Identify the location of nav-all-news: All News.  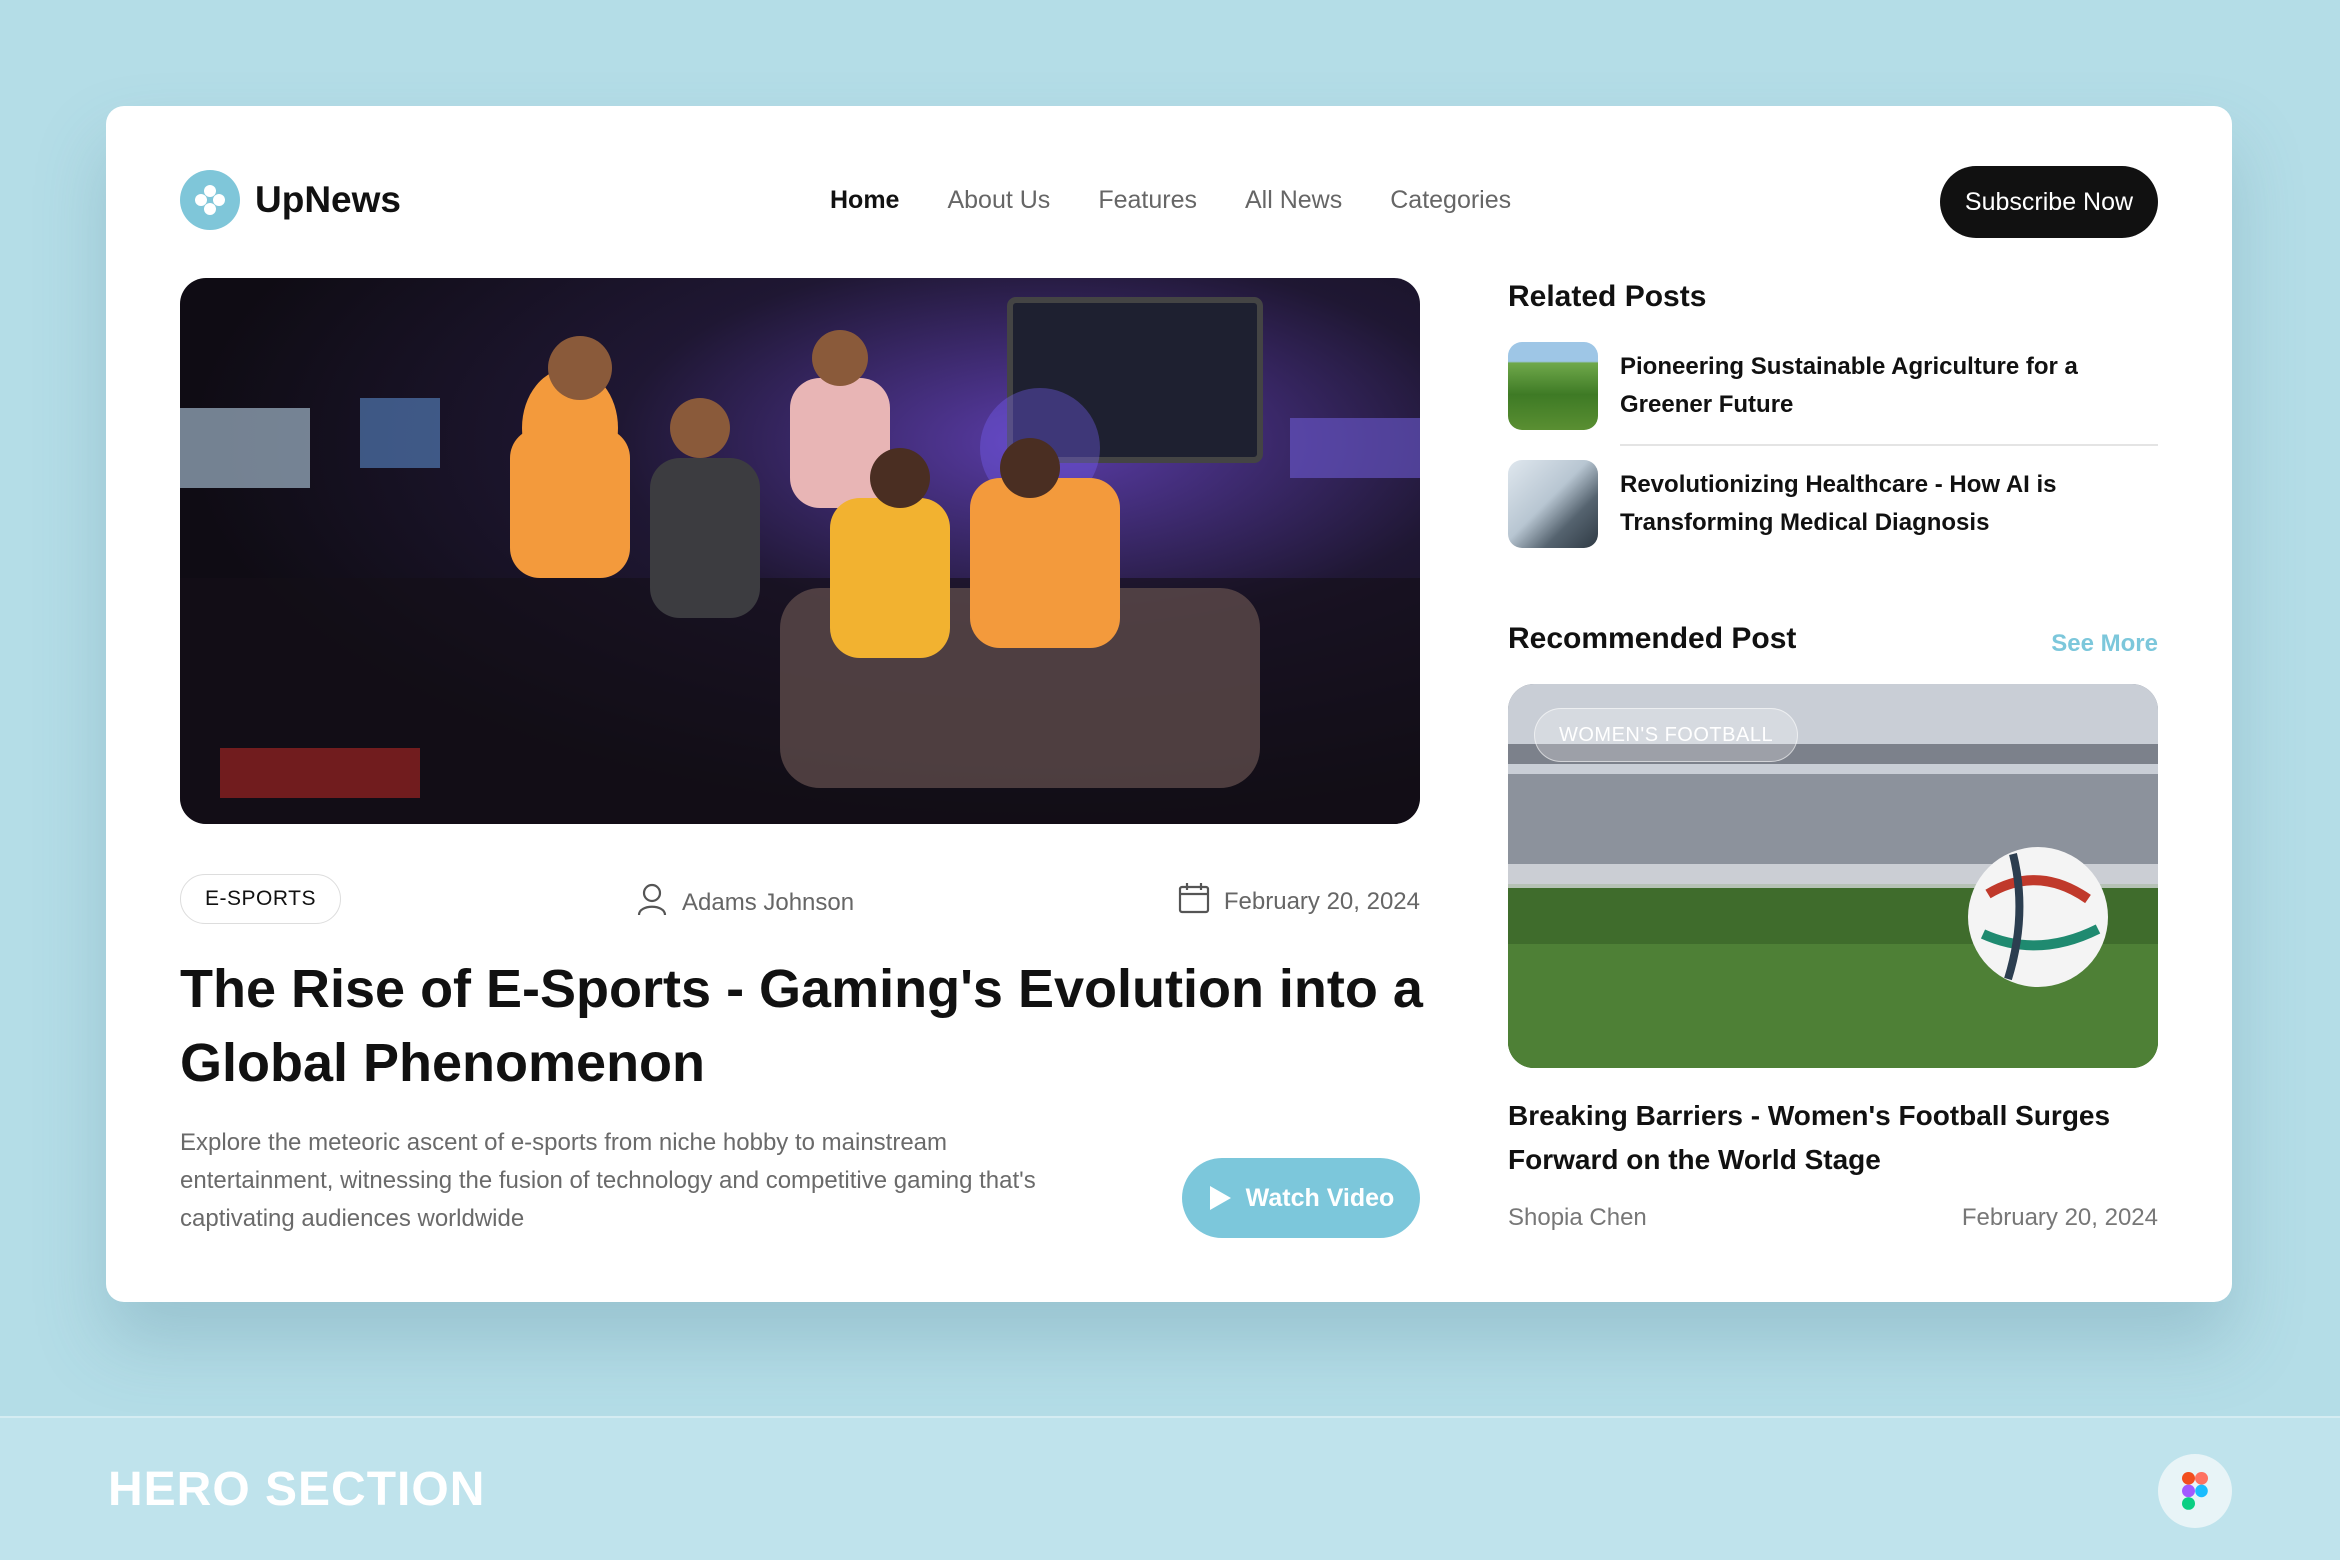
(1293, 200).